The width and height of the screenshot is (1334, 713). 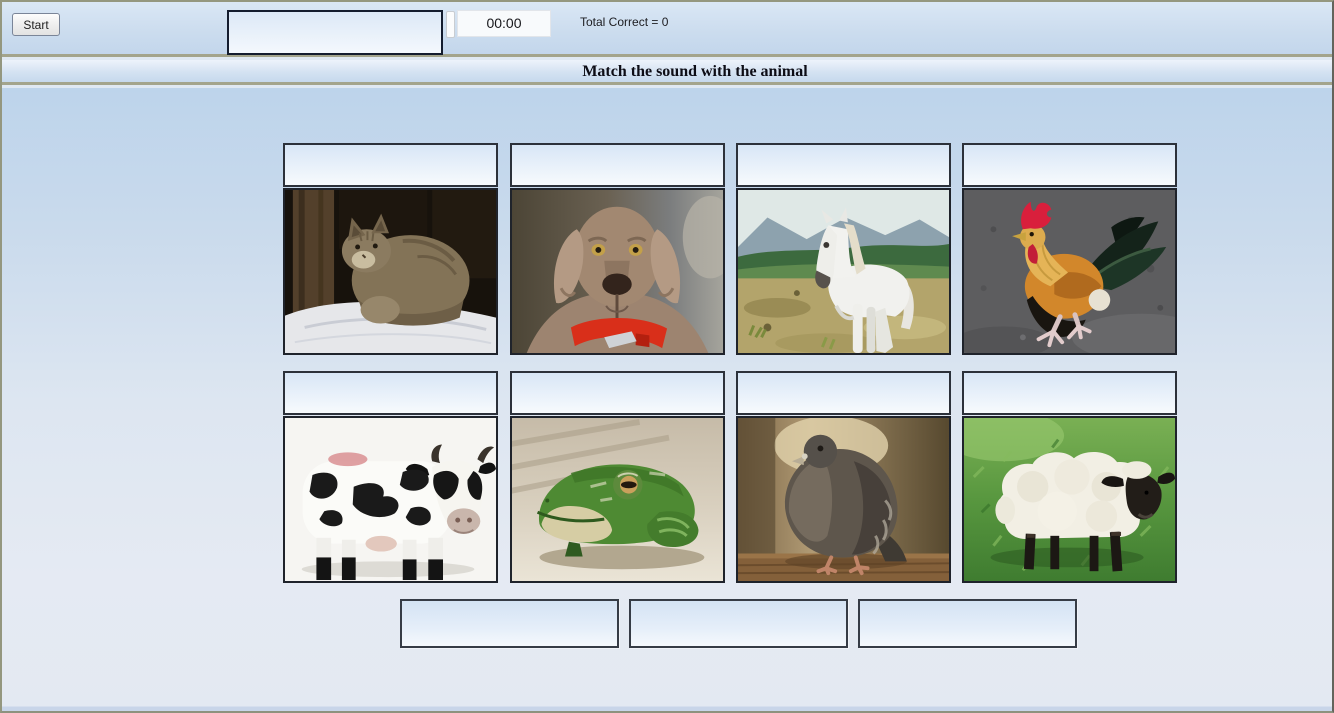 What do you see at coordinates (695, 71) in the screenshot?
I see `instruction-text: Match the sound with the animal` at bounding box center [695, 71].